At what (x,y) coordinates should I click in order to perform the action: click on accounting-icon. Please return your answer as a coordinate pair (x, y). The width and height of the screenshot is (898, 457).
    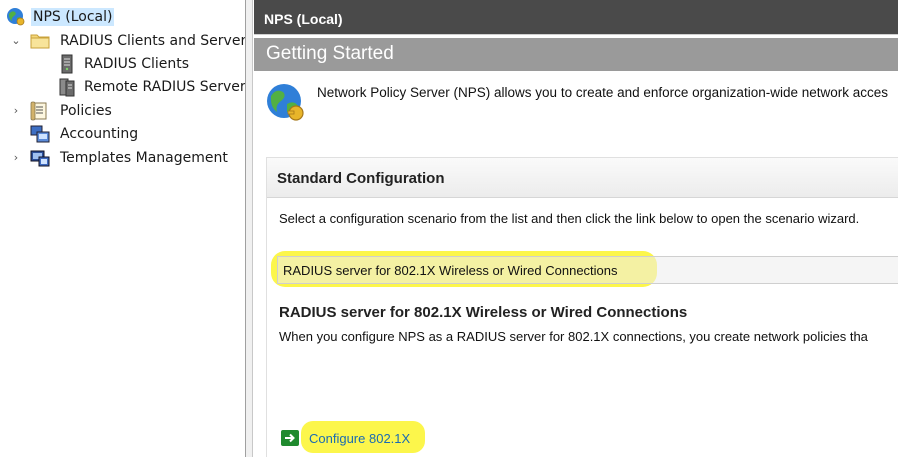
    Looking at the image, I should click on (40, 134).